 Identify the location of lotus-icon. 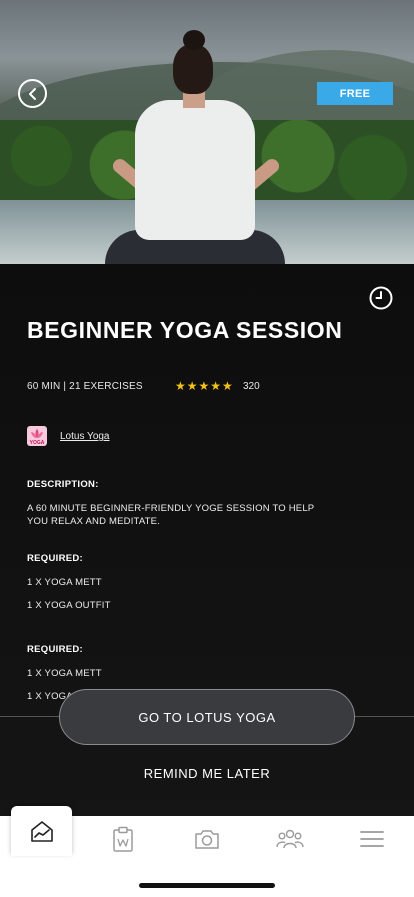
(37, 433).